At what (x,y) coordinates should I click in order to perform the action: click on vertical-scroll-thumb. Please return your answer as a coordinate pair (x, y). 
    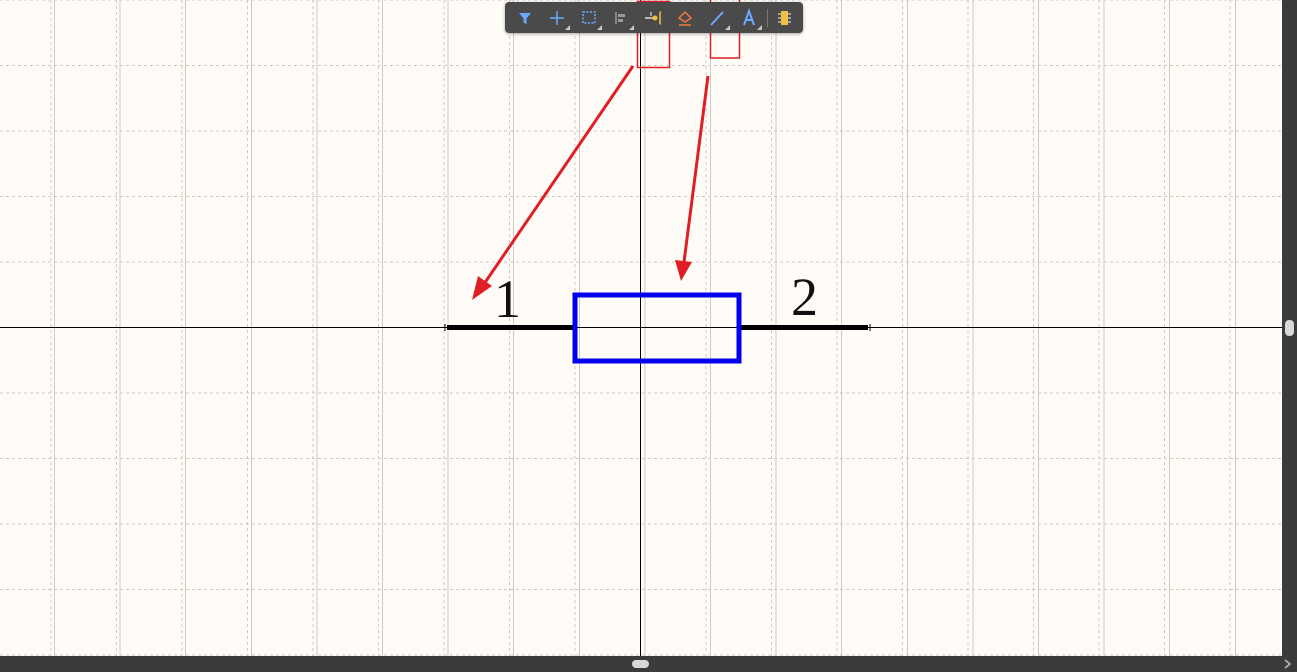
    Looking at the image, I should click on (1289, 328).